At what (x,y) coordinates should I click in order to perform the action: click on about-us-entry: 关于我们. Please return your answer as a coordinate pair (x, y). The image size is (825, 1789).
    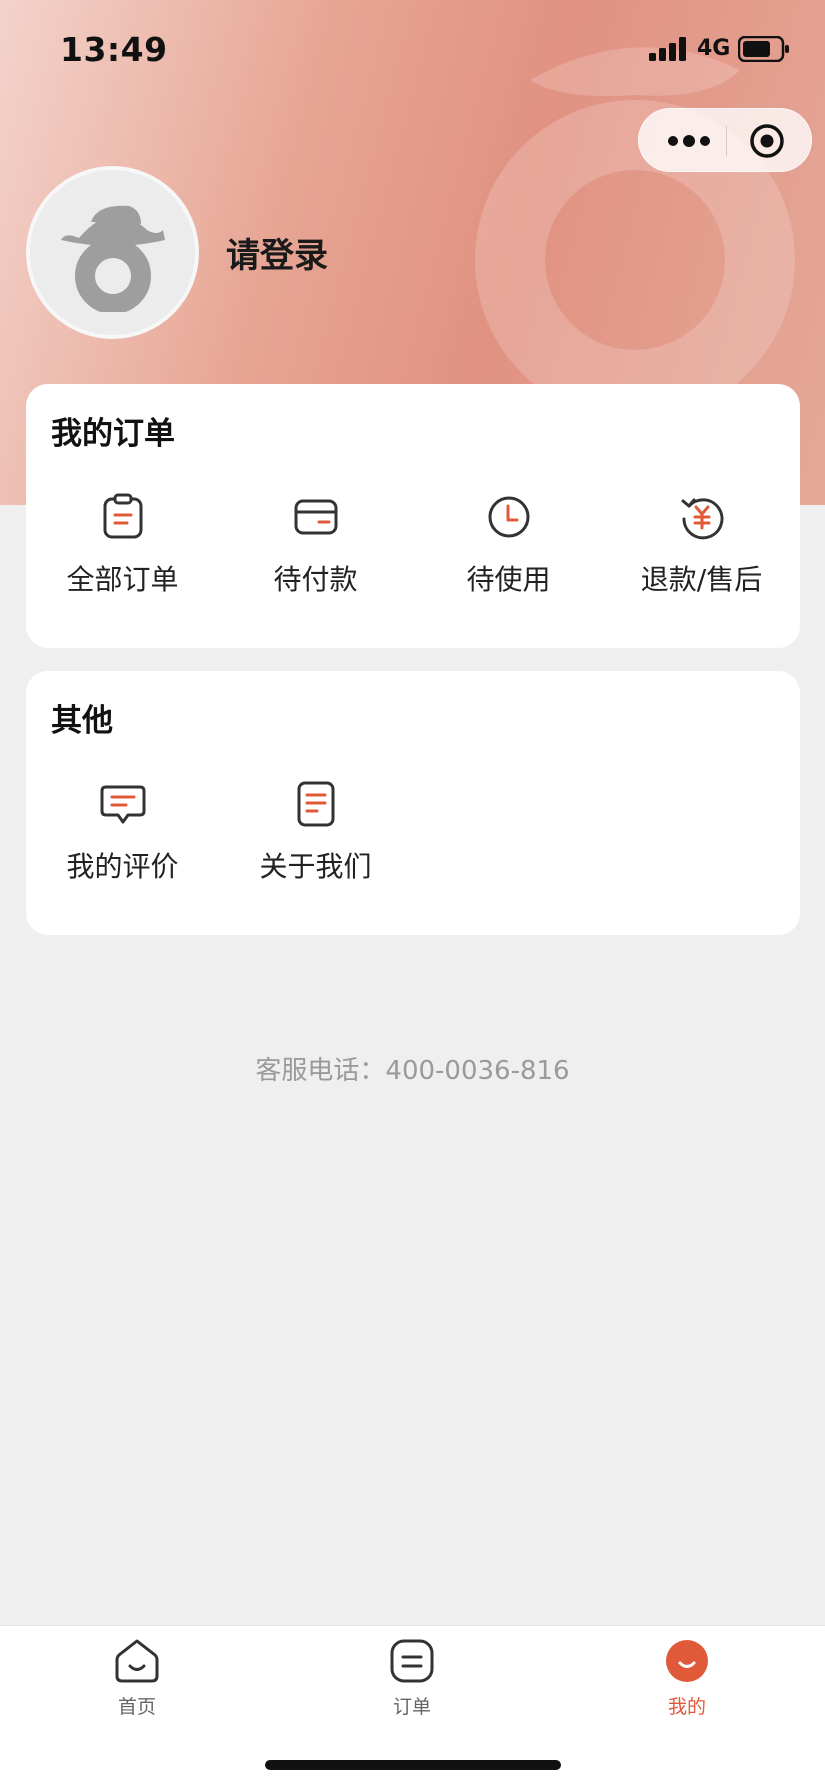
    Looking at the image, I should click on (315, 839).